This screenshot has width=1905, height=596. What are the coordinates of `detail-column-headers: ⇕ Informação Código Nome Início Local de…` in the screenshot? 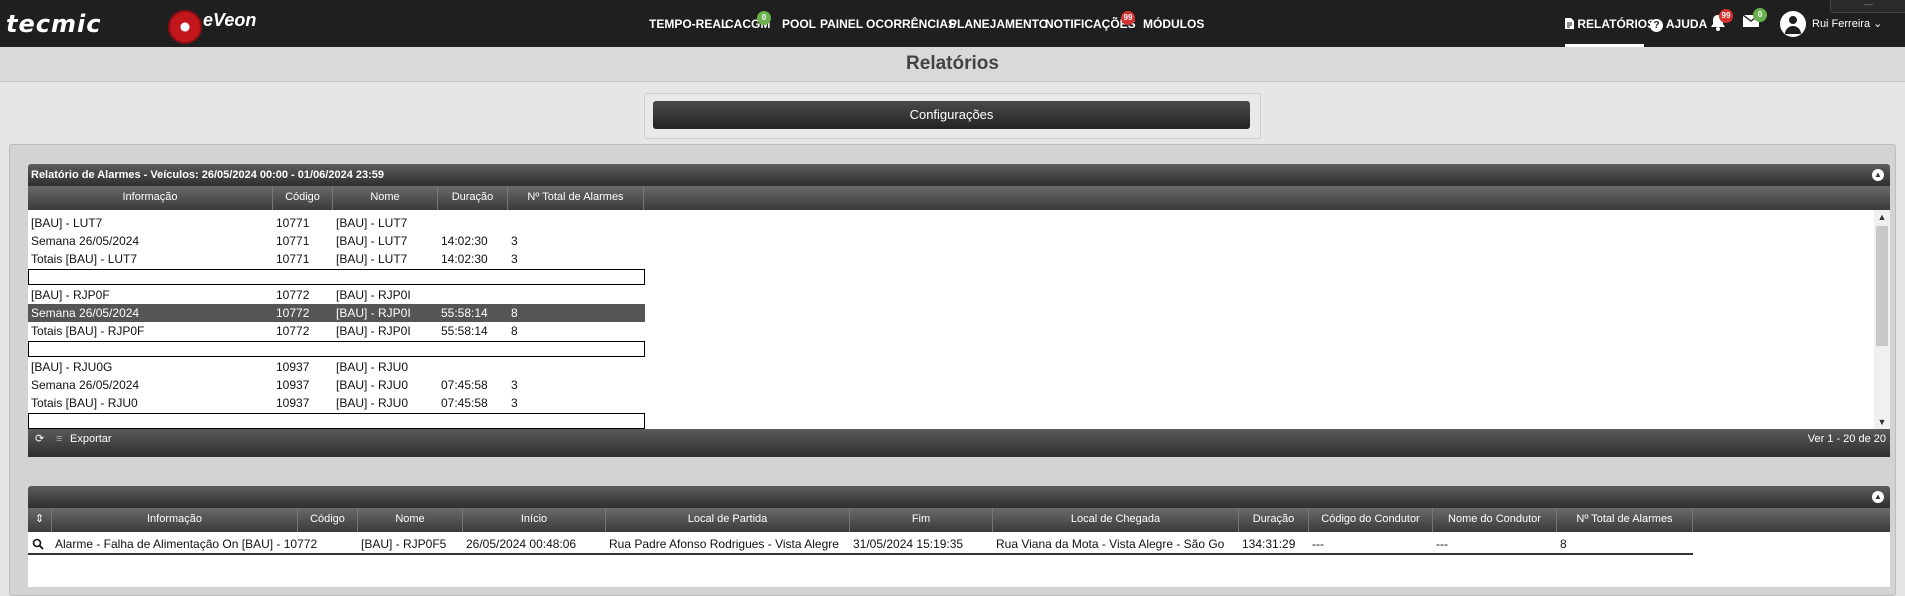 It's located at (959, 520).